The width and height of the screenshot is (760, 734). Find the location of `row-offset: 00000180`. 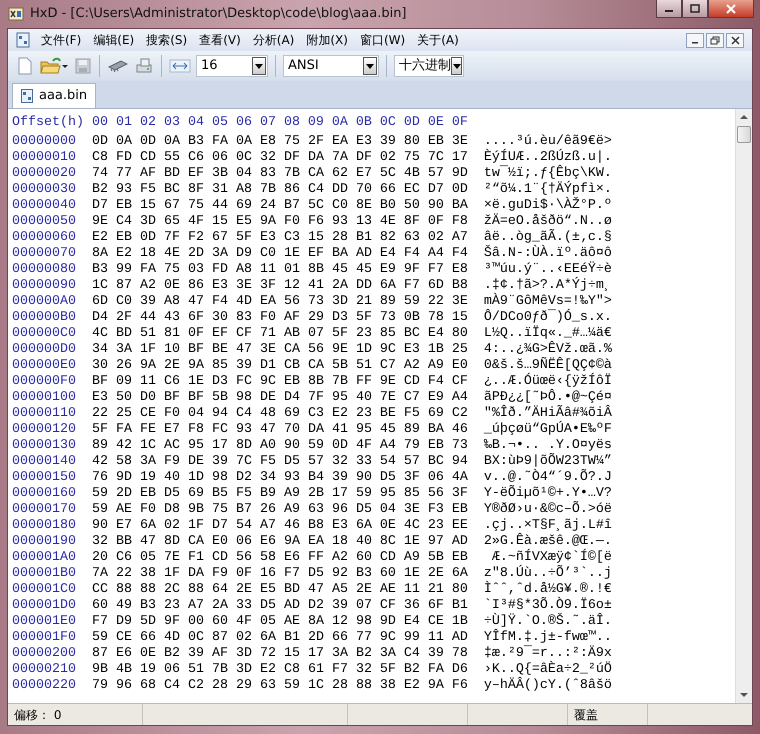

row-offset: 00000180 is located at coordinates (44, 526).